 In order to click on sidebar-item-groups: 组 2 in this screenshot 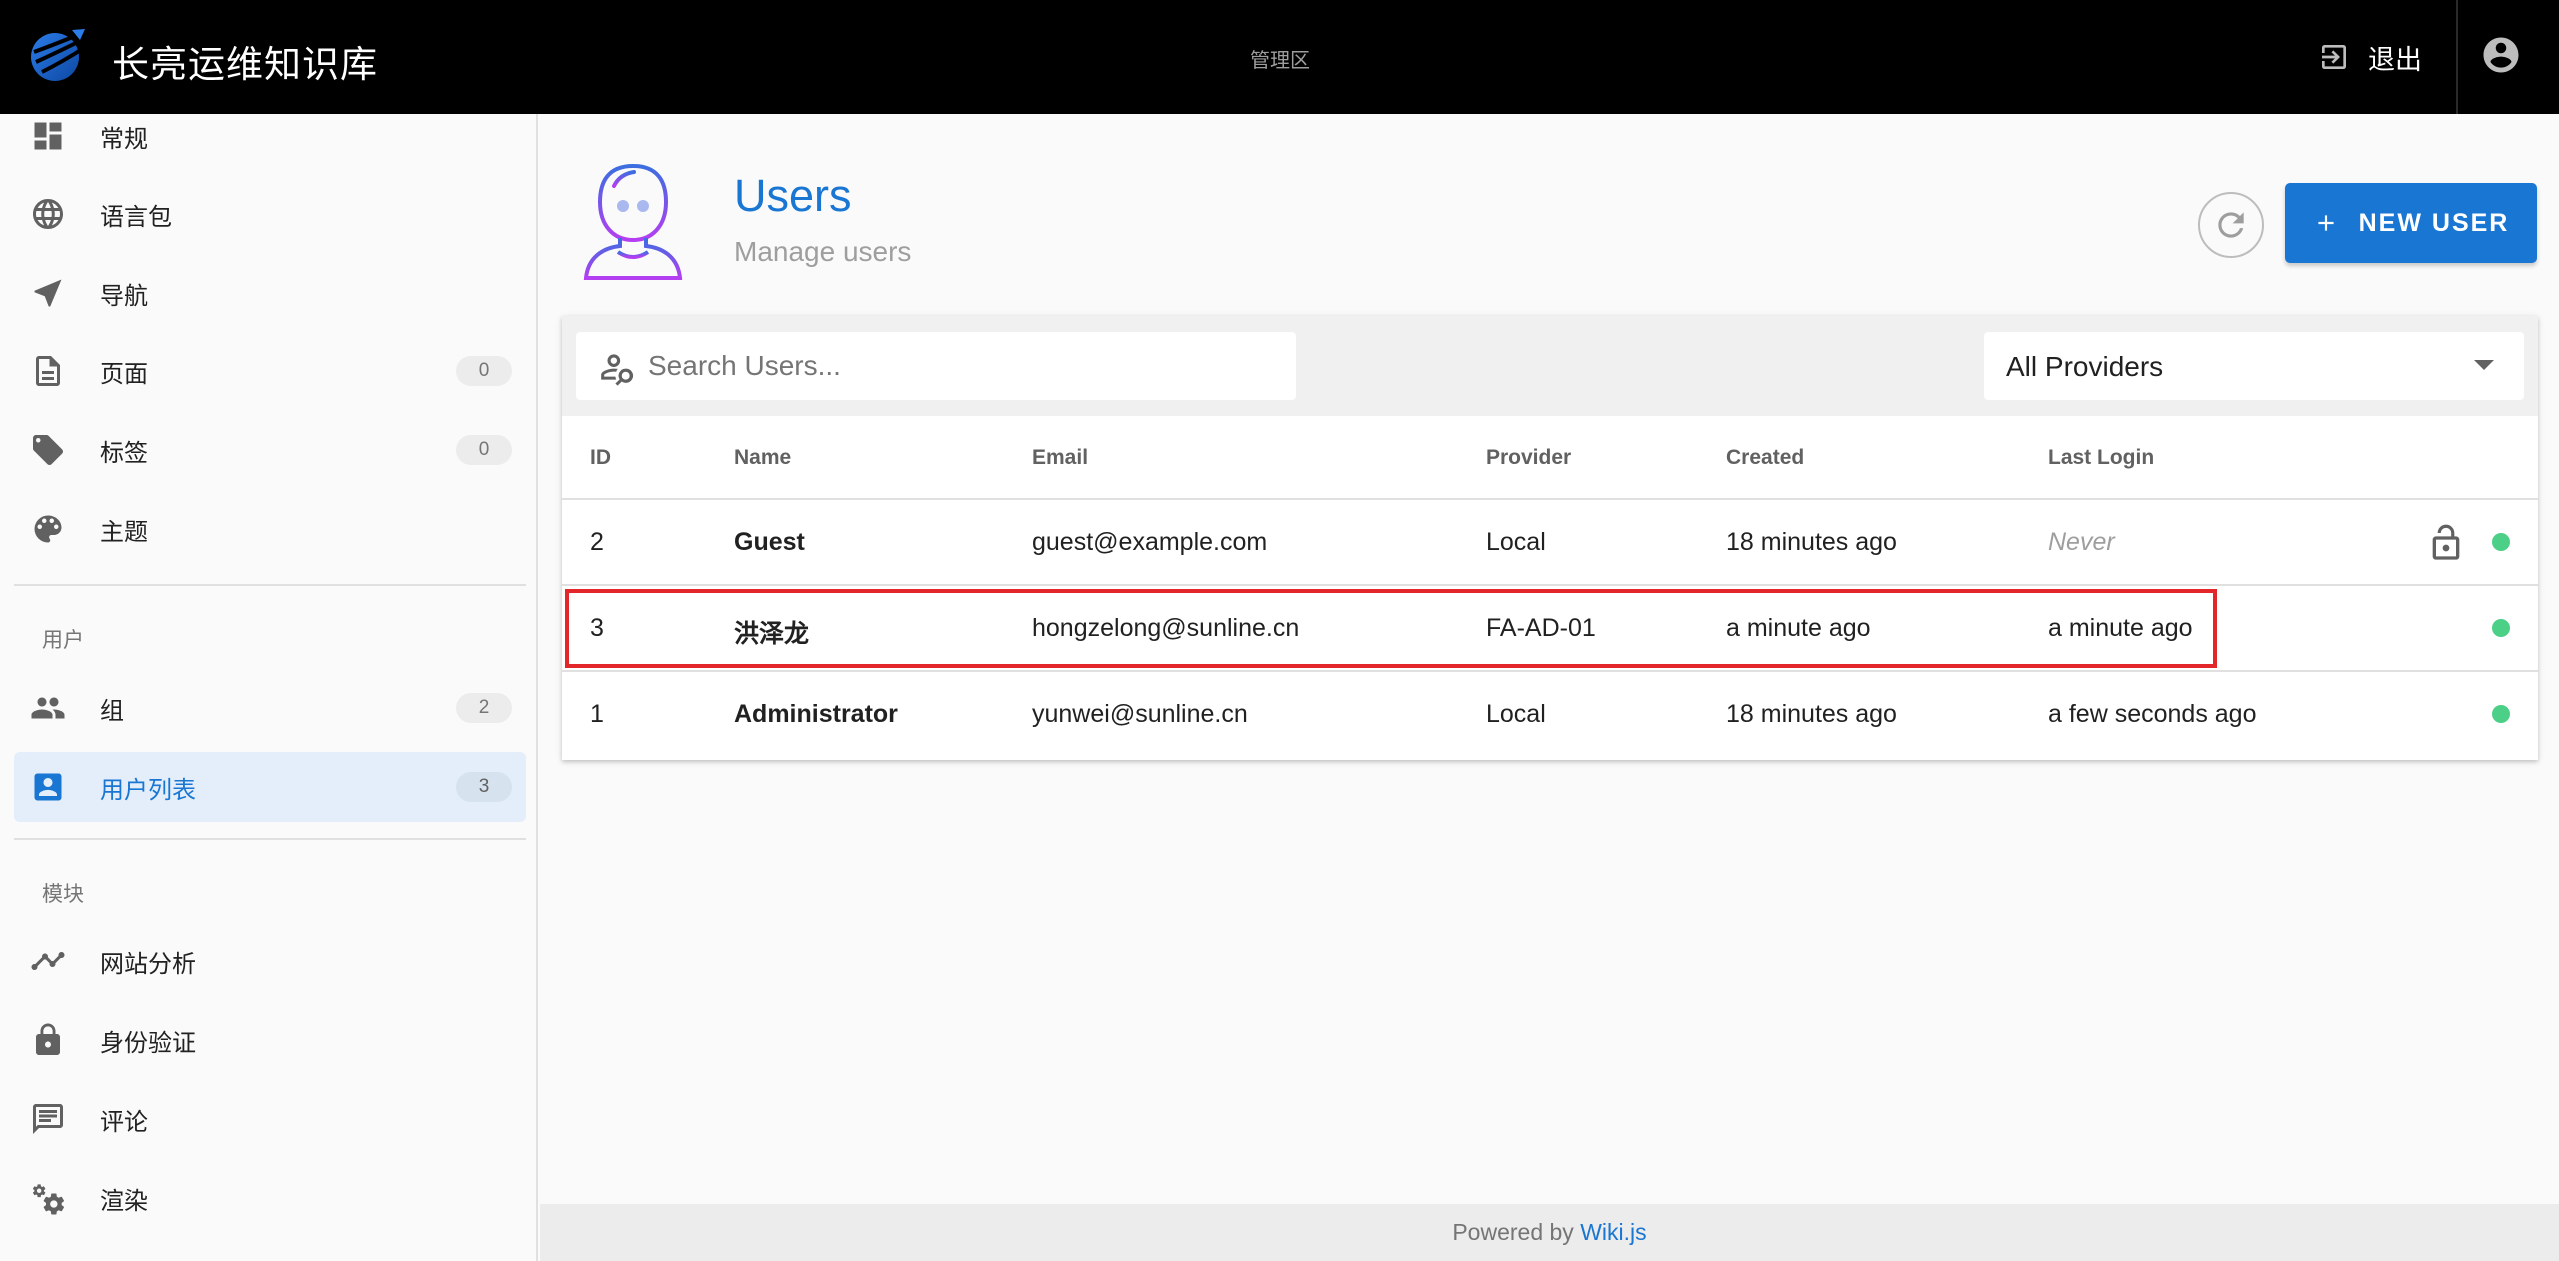, I will do `click(270, 708)`.